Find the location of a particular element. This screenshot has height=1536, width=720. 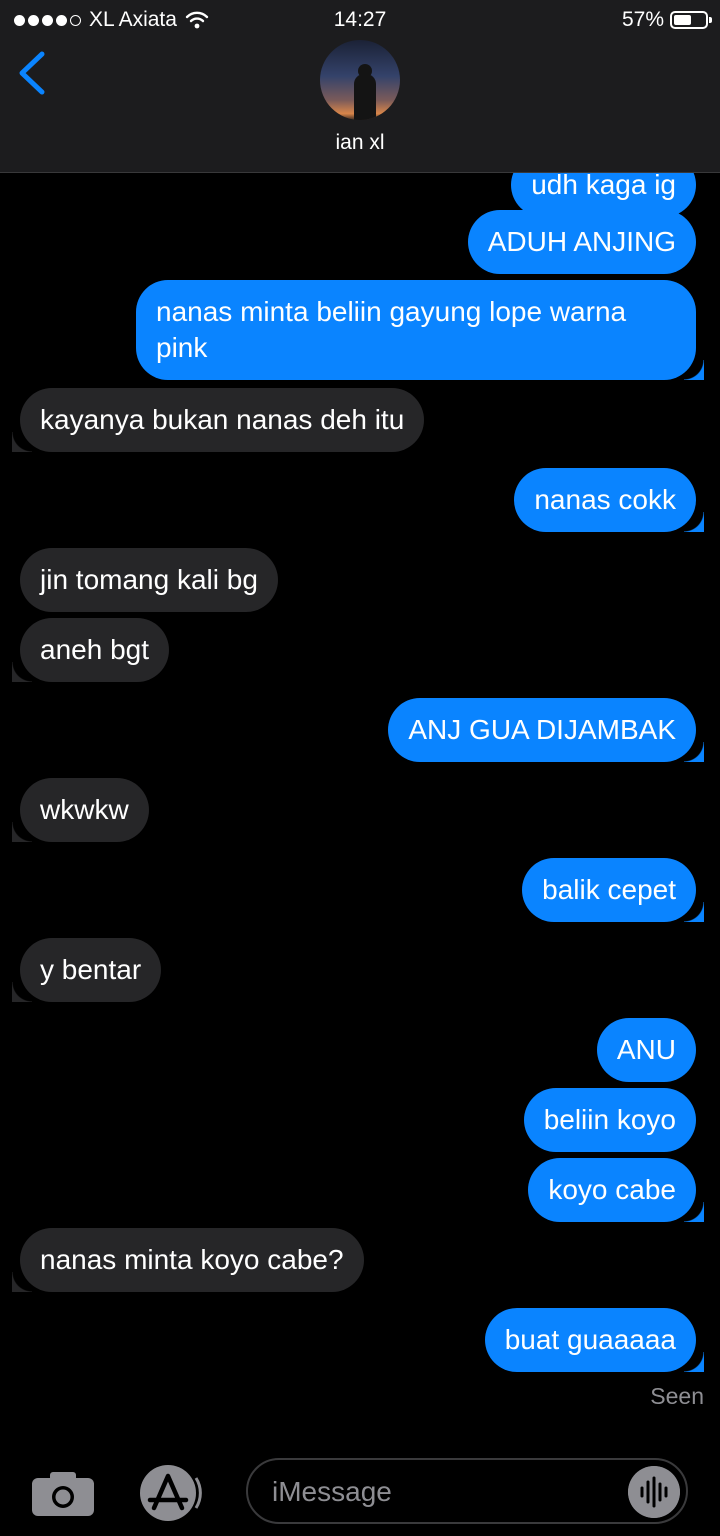

avatar-silhouette is located at coordinates (365, 97).